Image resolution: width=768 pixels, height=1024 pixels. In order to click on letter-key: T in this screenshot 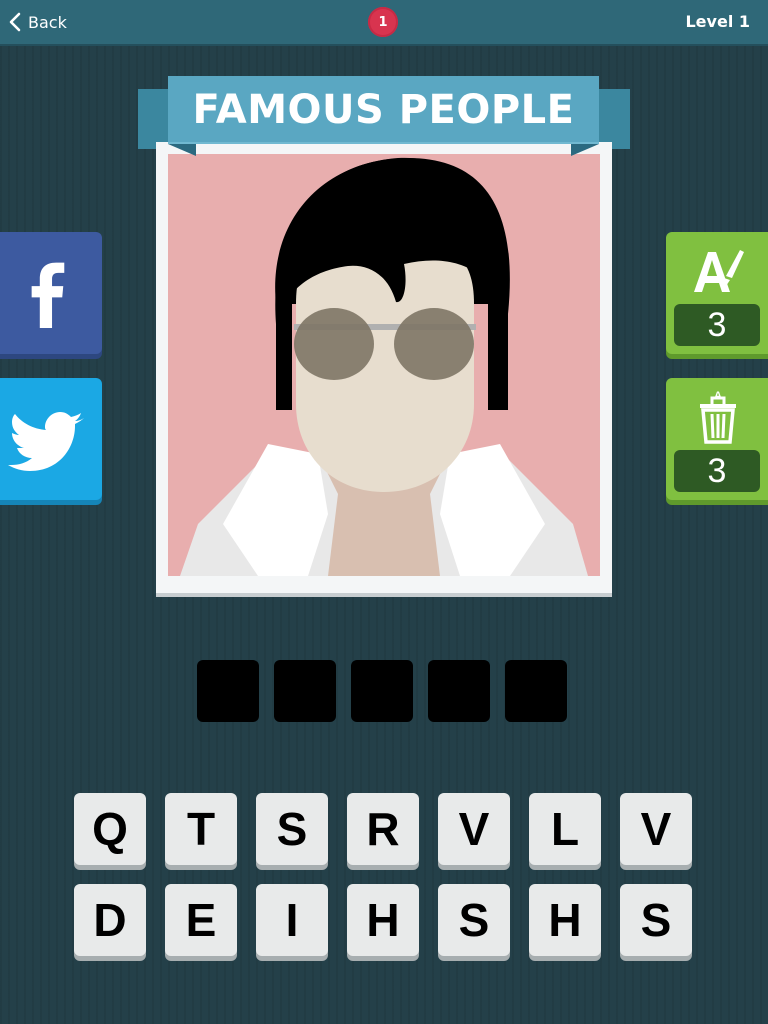, I will do `click(201, 829)`.